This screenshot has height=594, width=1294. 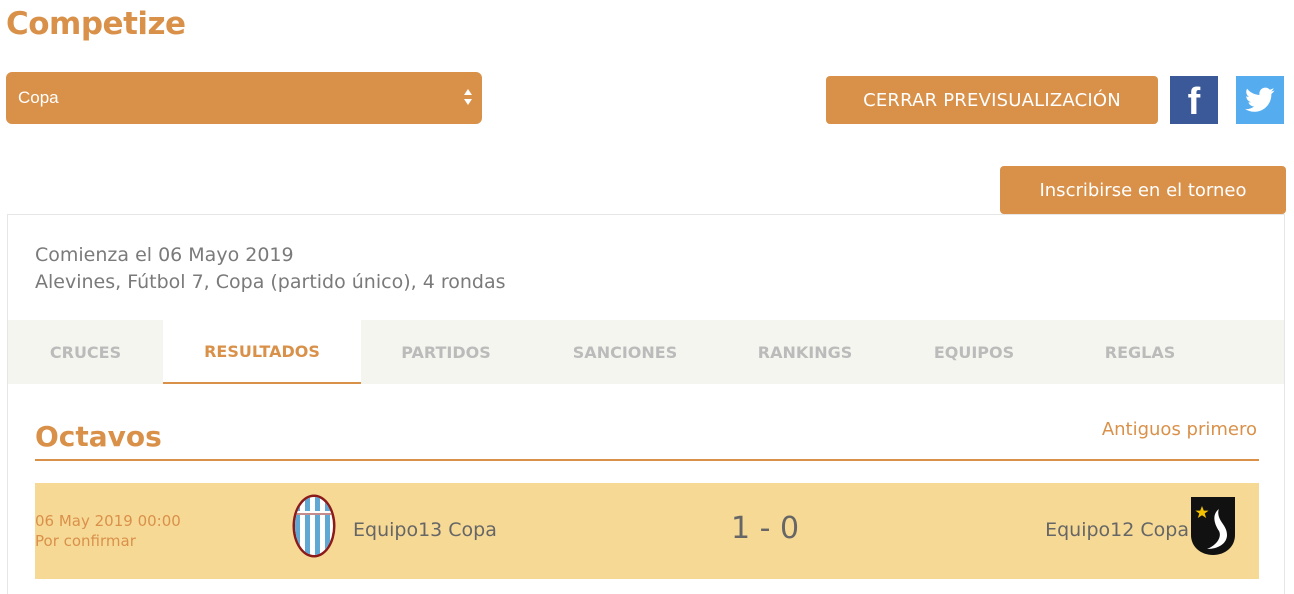 What do you see at coordinates (38, 97) in the screenshot?
I see `competition-select-value: Copa` at bounding box center [38, 97].